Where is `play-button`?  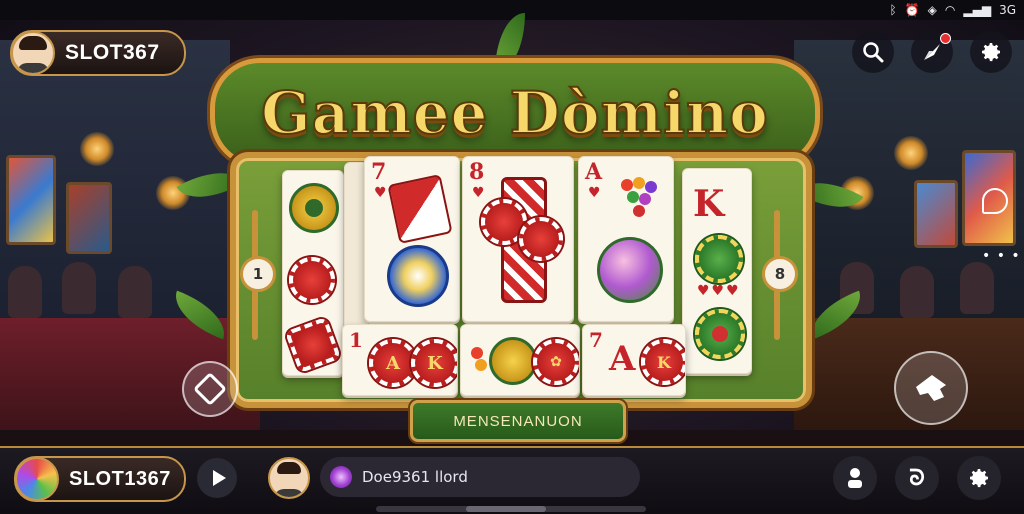
play-button is located at coordinates (217, 478).